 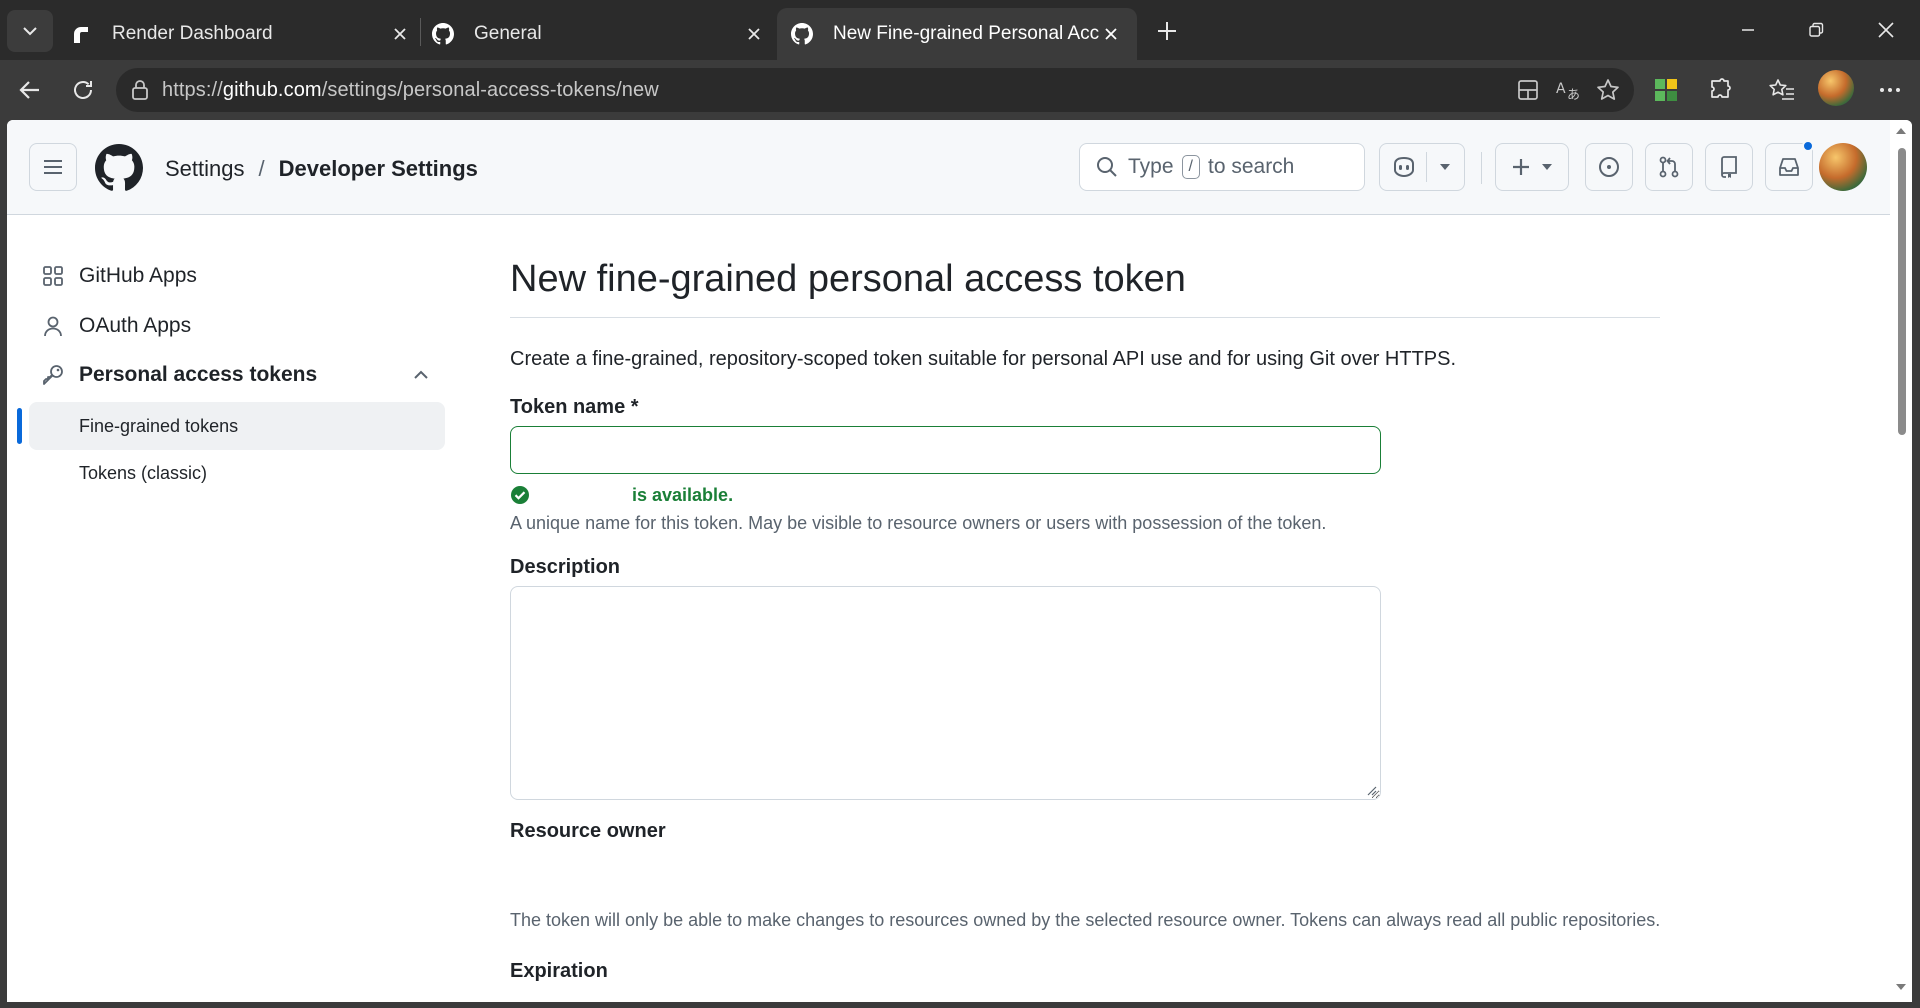 I want to click on issue-opened-icon, so click(x=1609, y=167).